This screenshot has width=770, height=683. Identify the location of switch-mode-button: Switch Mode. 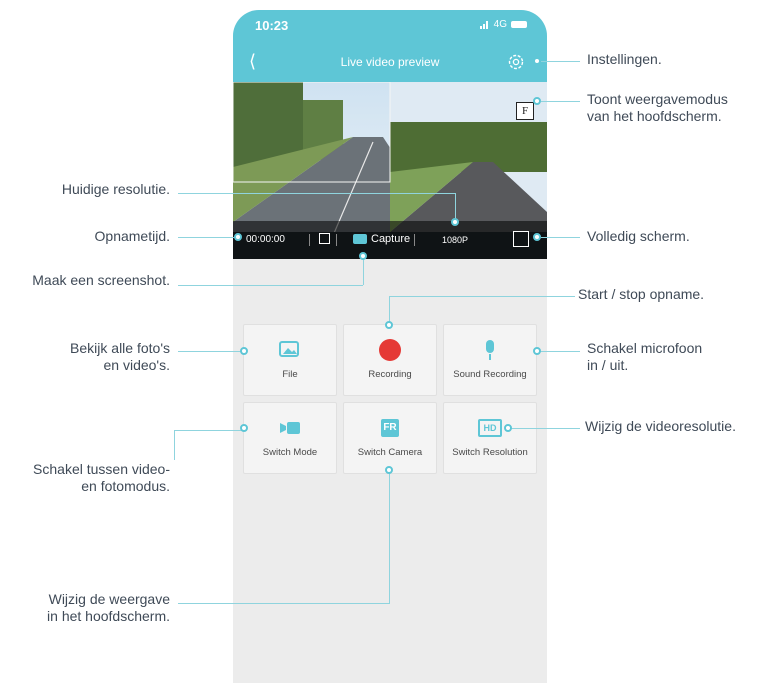
(290, 438).